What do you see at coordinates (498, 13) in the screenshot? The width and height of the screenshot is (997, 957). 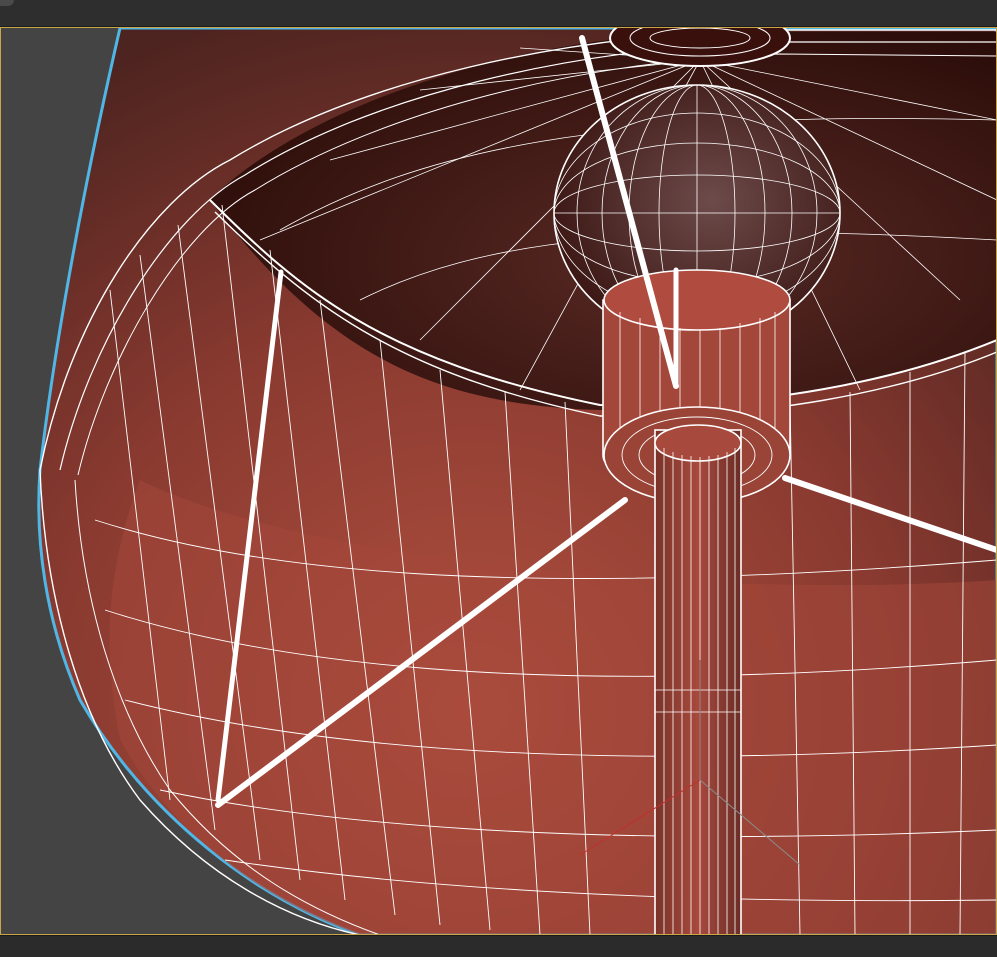 I see `viewport-toolbar` at bounding box center [498, 13].